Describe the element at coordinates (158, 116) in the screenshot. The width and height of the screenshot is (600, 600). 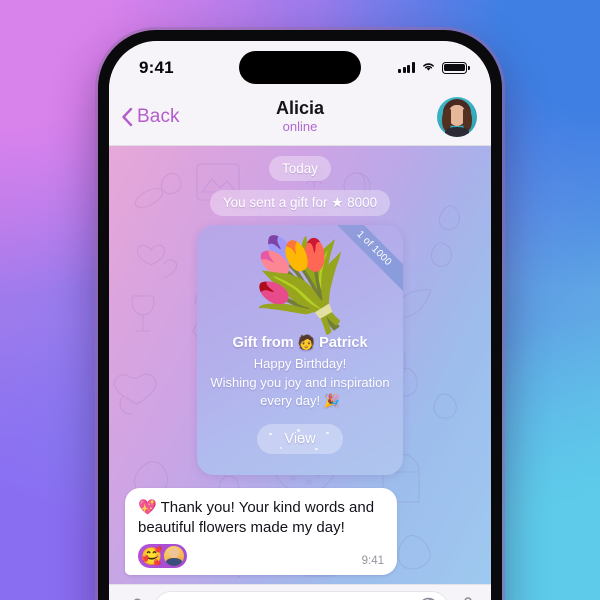
I see `back-button-label: Back` at that location.